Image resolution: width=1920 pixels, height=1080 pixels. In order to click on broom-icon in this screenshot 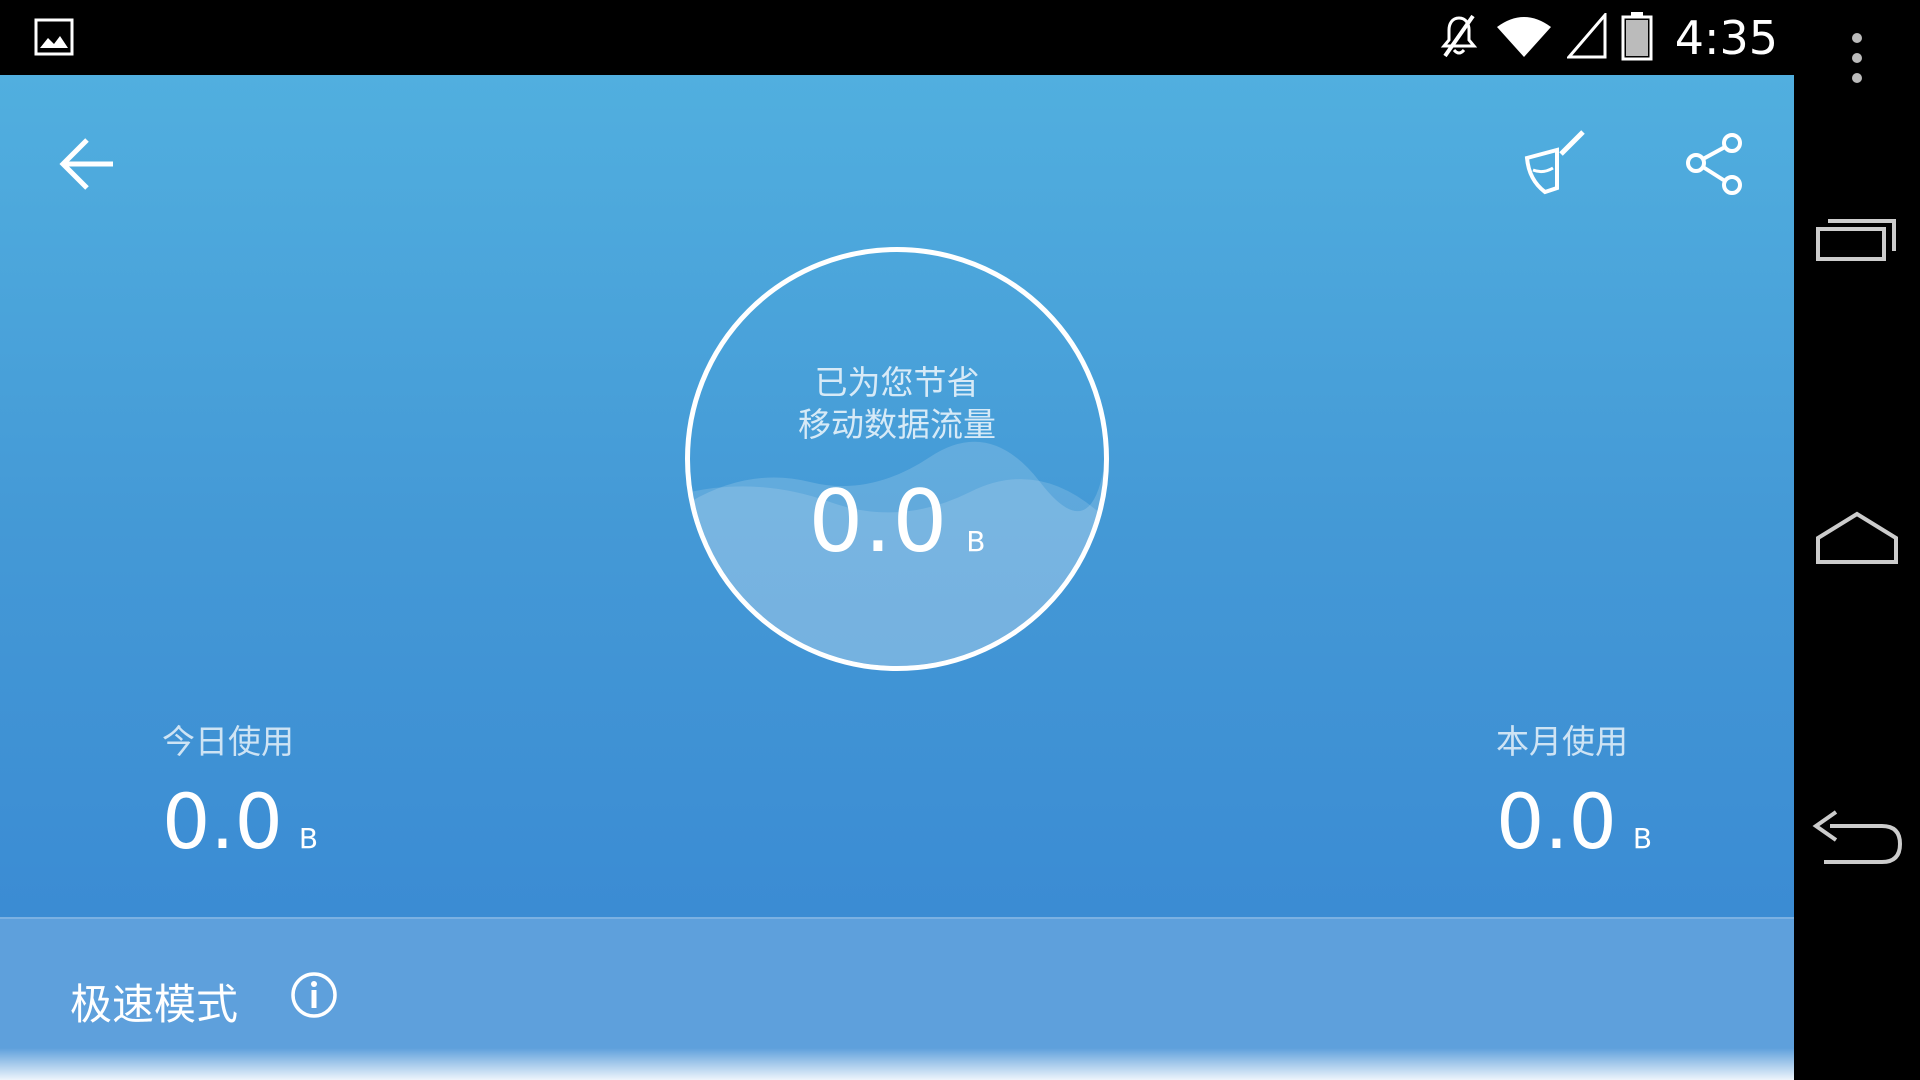, I will do `click(1553, 166)`.